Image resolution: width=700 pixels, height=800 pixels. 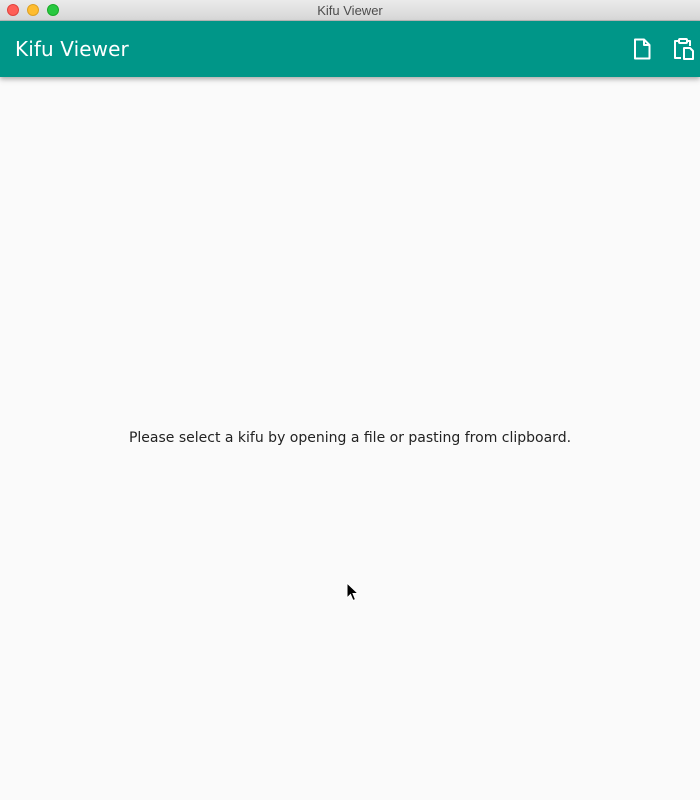 I want to click on mouse-cursor-icon, so click(x=353, y=594).